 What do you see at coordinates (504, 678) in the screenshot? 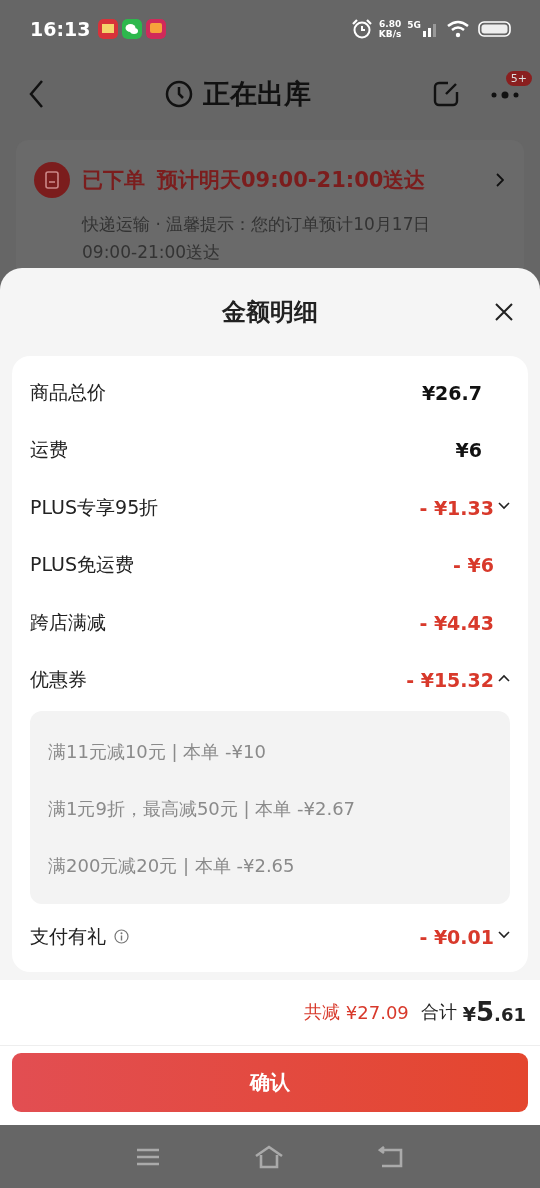
I see `chevron-up-icon` at bounding box center [504, 678].